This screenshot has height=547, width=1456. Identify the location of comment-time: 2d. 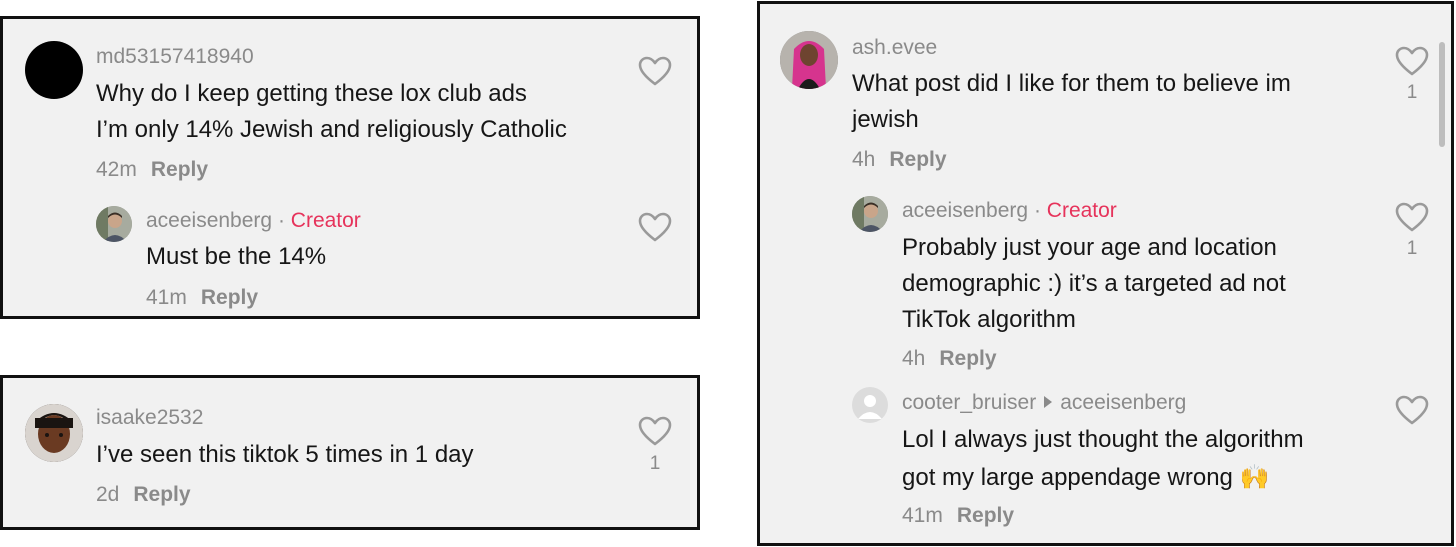
(108, 494).